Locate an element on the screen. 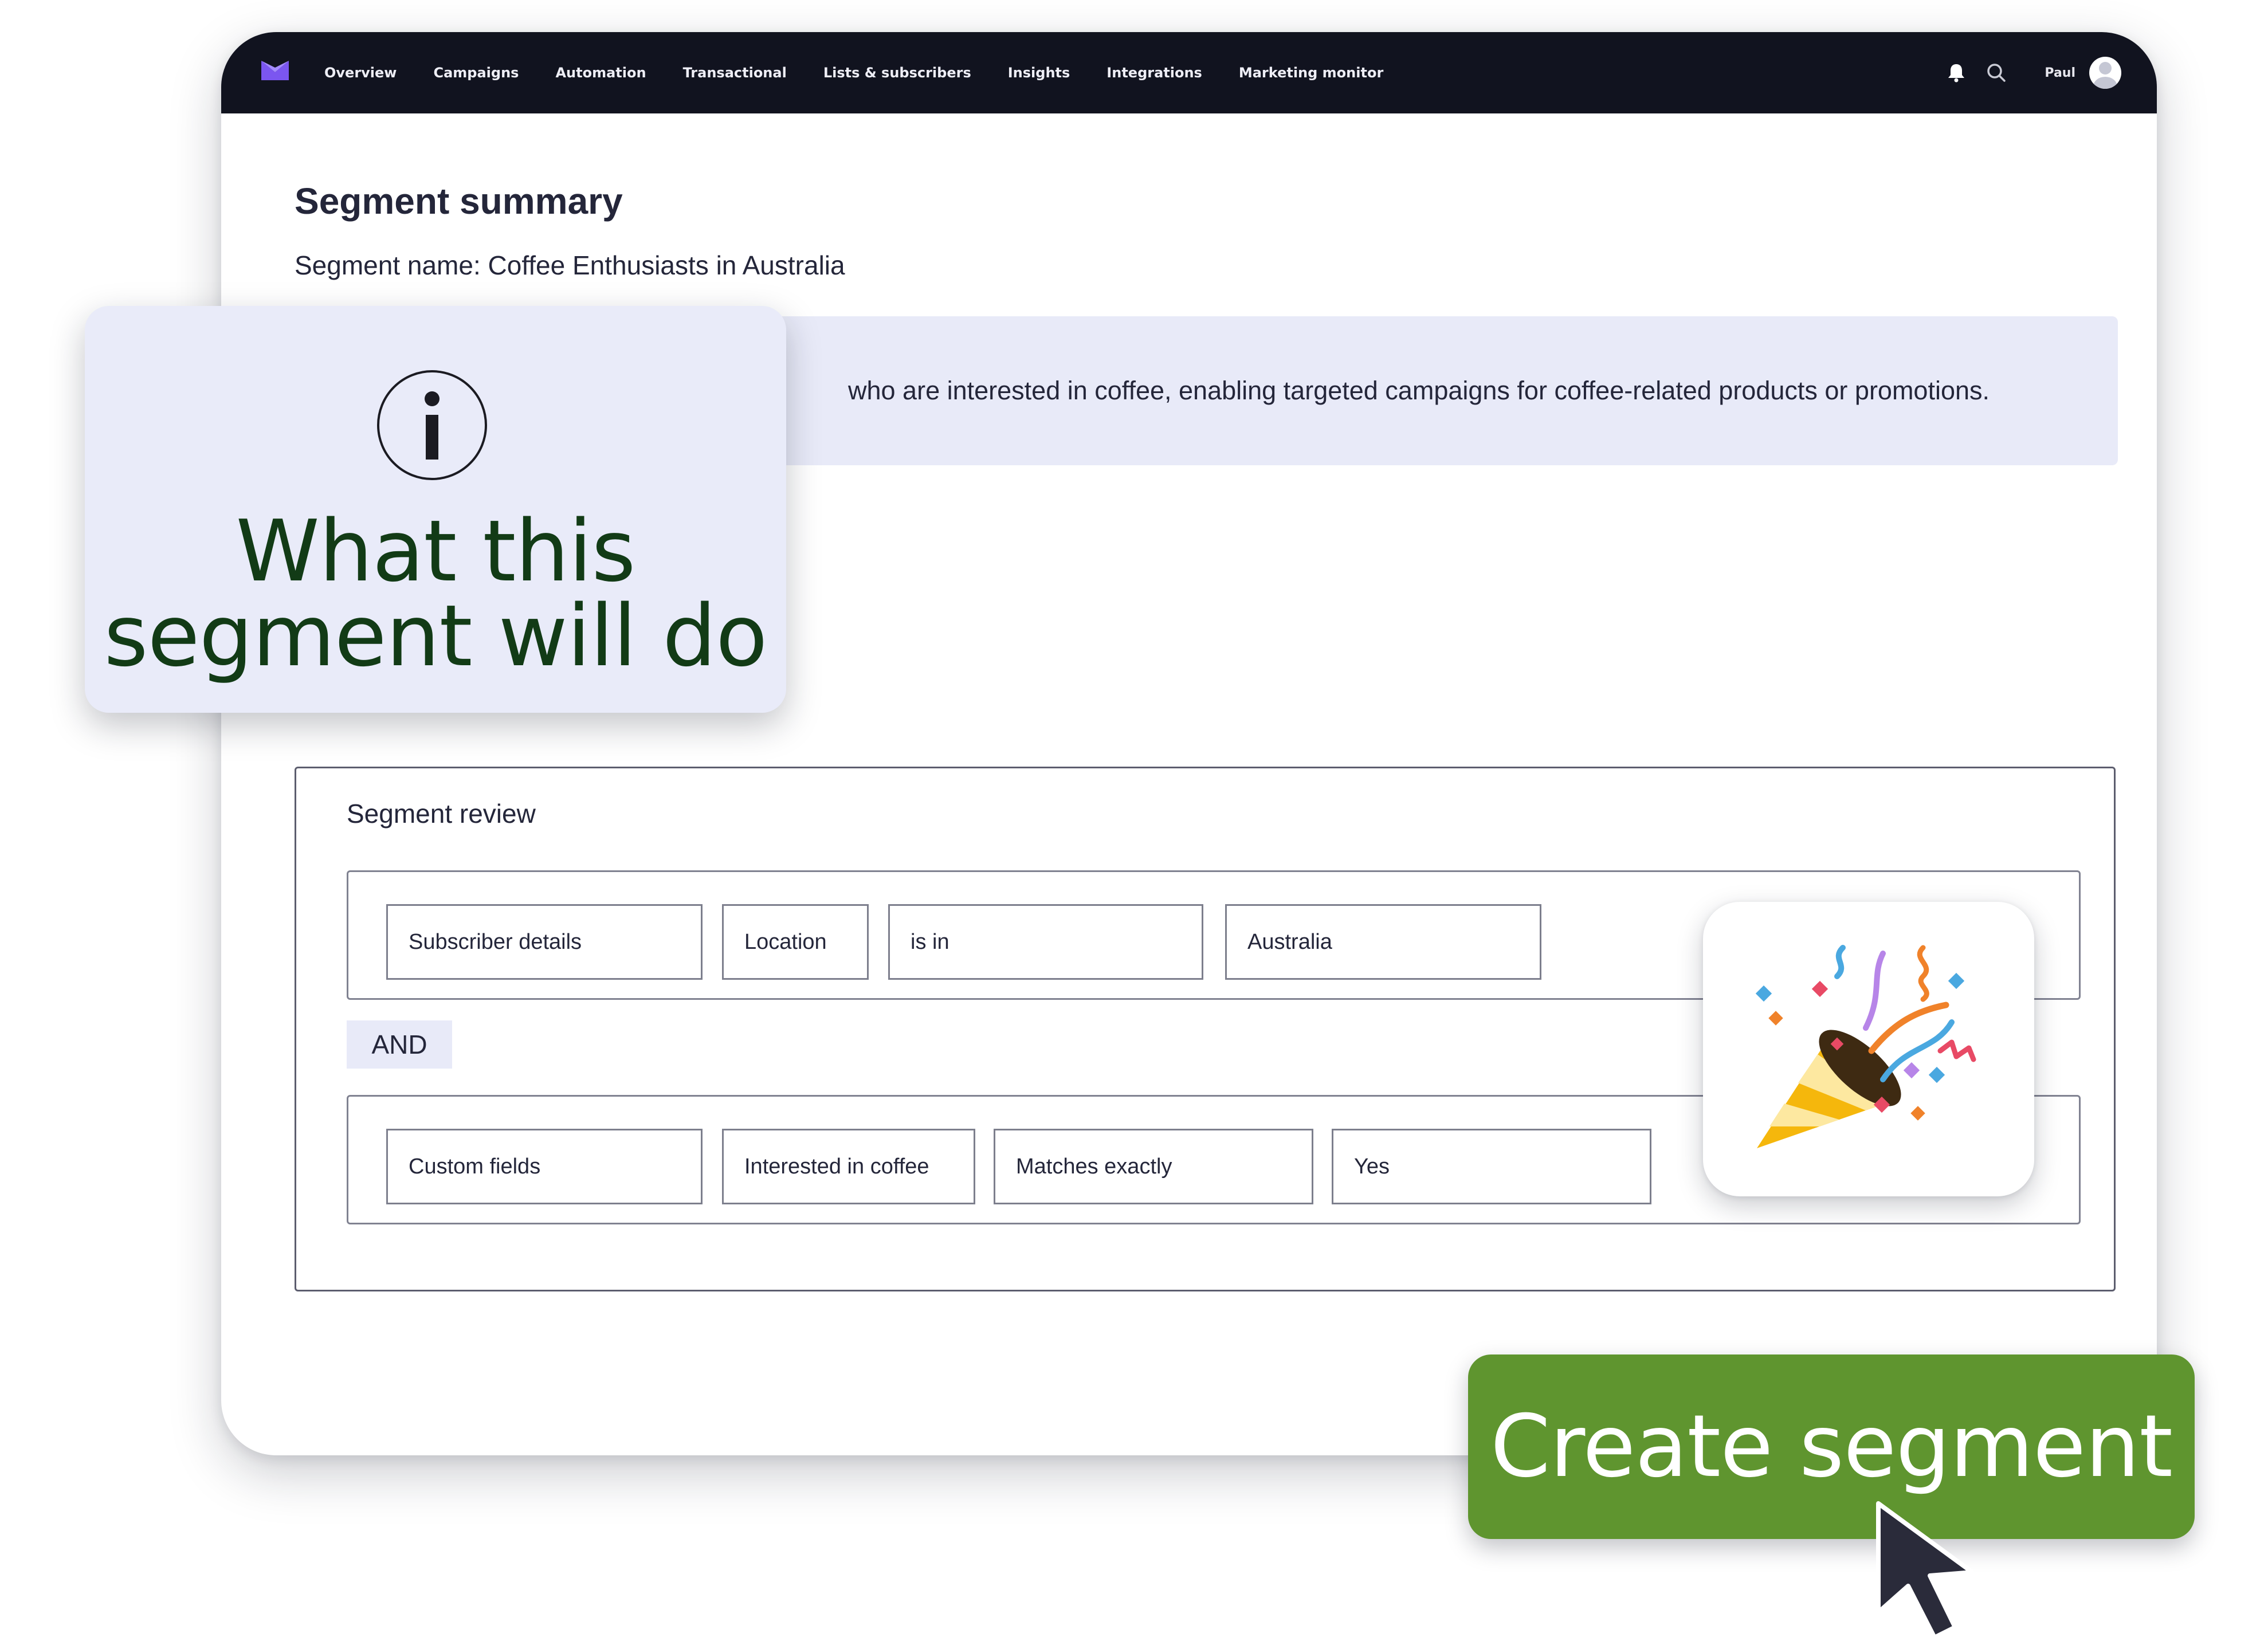 The width and height of the screenshot is (2268, 1649). nav-item-automation: Automation is located at coordinates (600, 73).